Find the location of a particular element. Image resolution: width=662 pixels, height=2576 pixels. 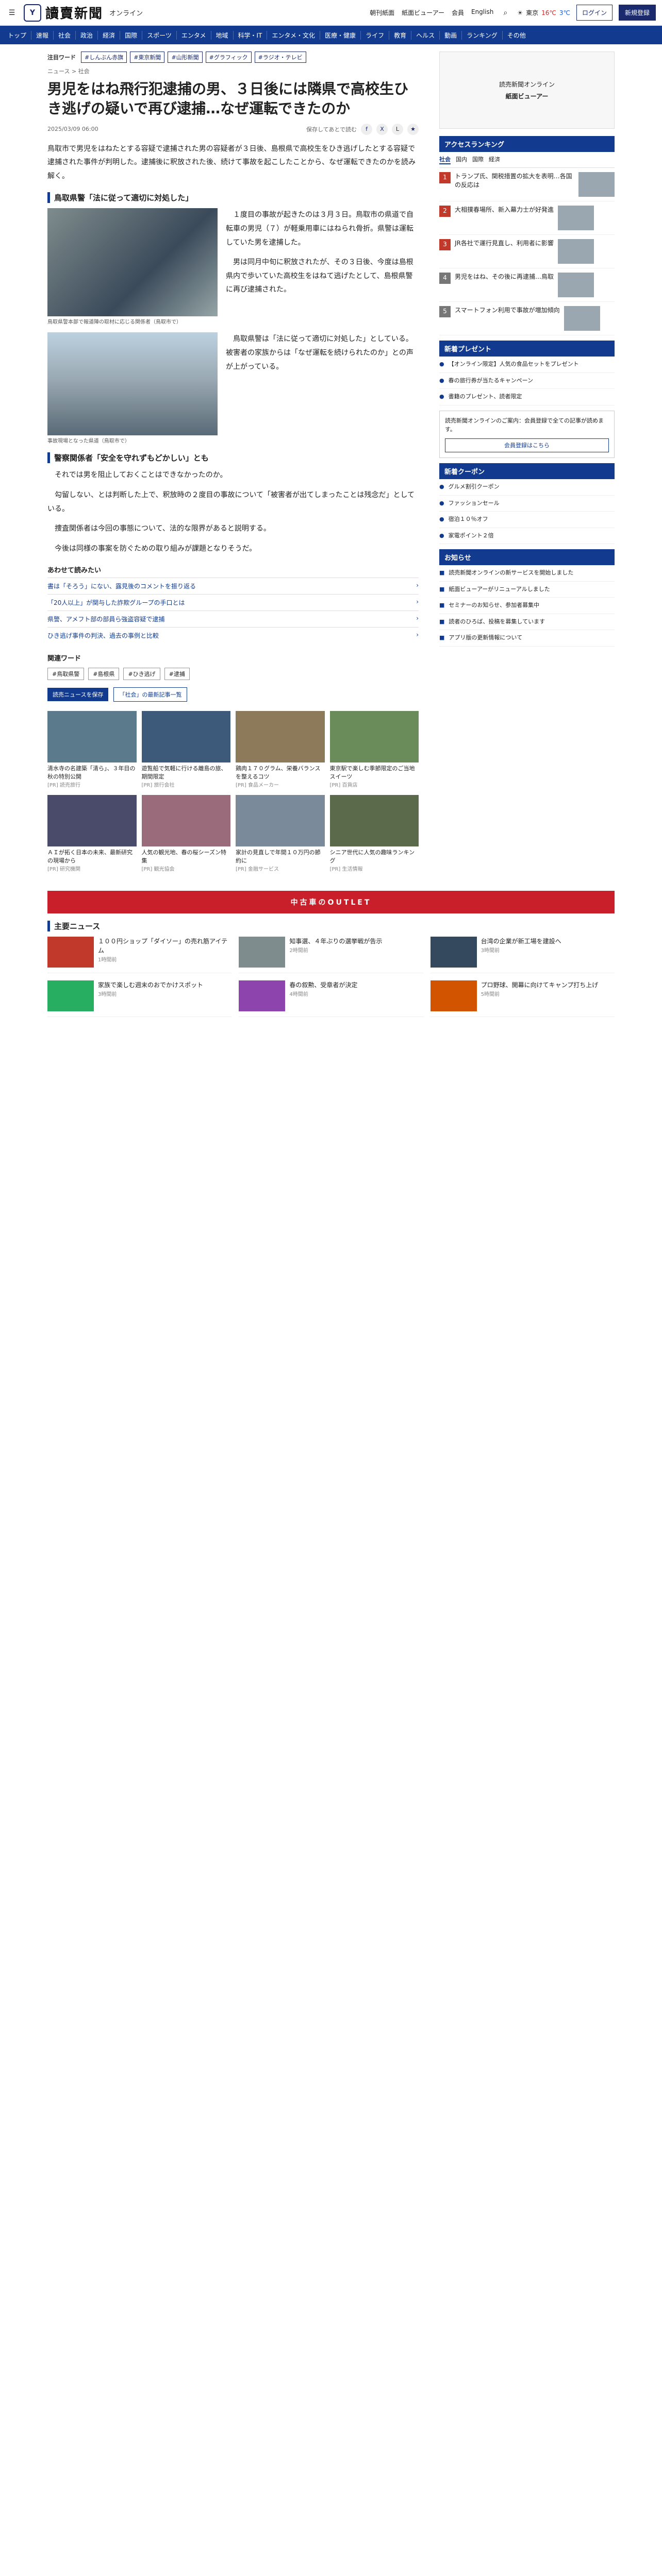

keyword-chip: #鳥取県警 is located at coordinates (66, 674).